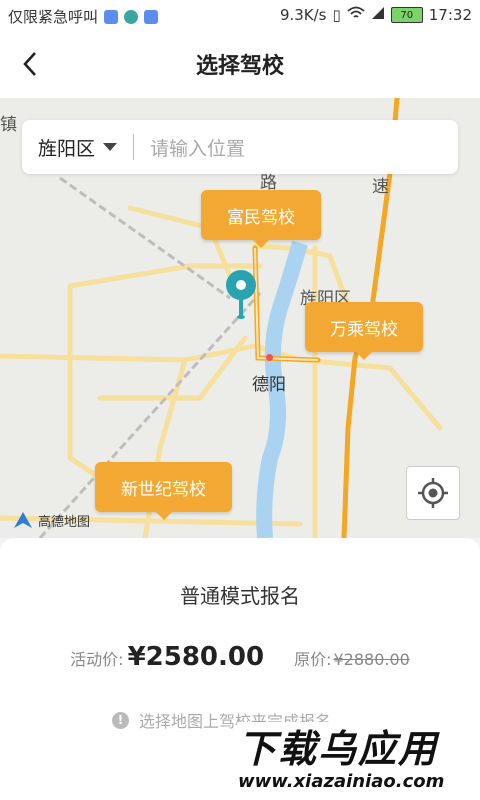  Describe the element at coordinates (241, 296) in the screenshot. I see `location-pin-icon` at that location.